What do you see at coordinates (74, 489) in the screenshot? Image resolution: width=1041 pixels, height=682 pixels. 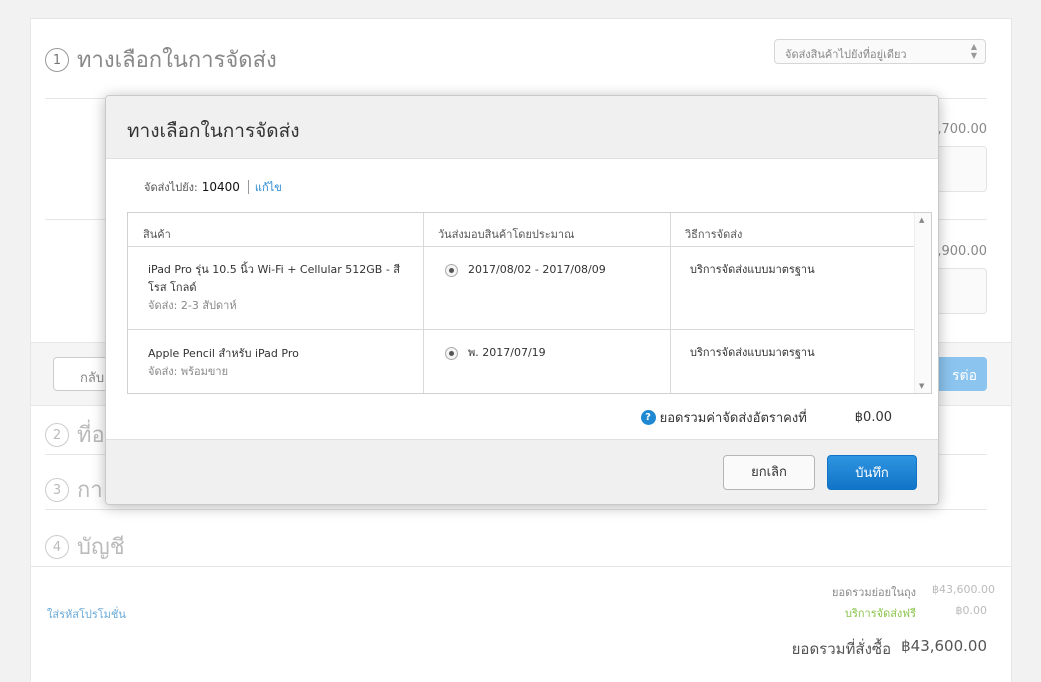 I see `step-3-header: 3 กา` at bounding box center [74, 489].